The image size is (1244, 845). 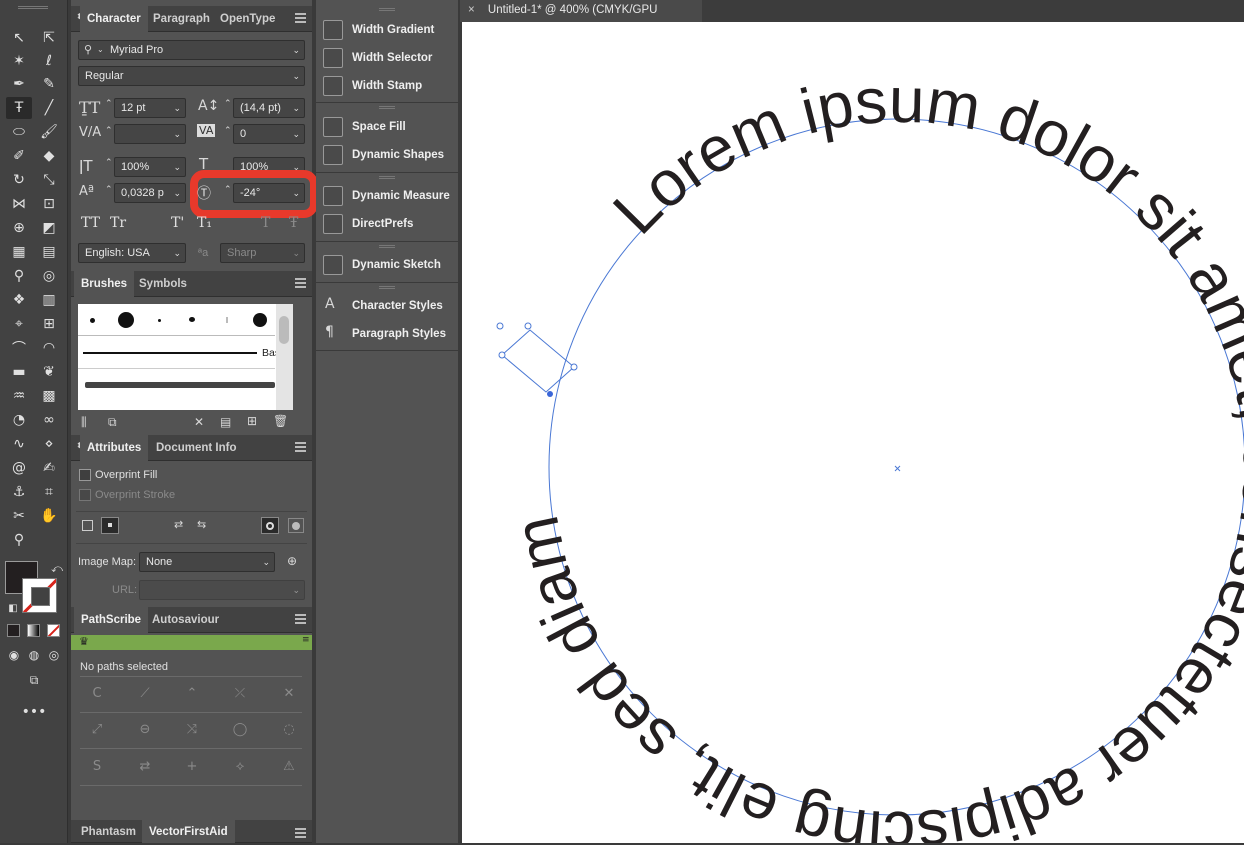 What do you see at coordinates (296, 525) in the screenshot?
I see `reverse-path-off-icon` at bounding box center [296, 525].